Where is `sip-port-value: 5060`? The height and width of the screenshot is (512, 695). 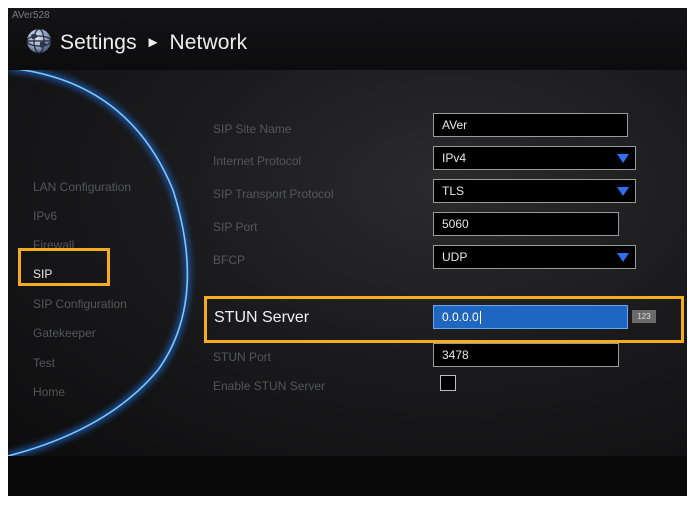
sip-port-value: 5060 is located at coordinates (455, 224).